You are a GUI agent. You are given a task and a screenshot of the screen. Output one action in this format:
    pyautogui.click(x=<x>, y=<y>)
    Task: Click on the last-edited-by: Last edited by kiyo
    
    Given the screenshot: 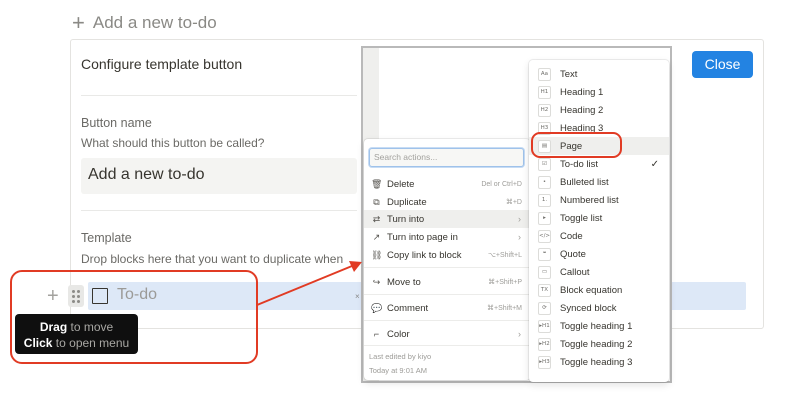 What is the action you would take?
    pyautogui.click(x=400, y=356)
    